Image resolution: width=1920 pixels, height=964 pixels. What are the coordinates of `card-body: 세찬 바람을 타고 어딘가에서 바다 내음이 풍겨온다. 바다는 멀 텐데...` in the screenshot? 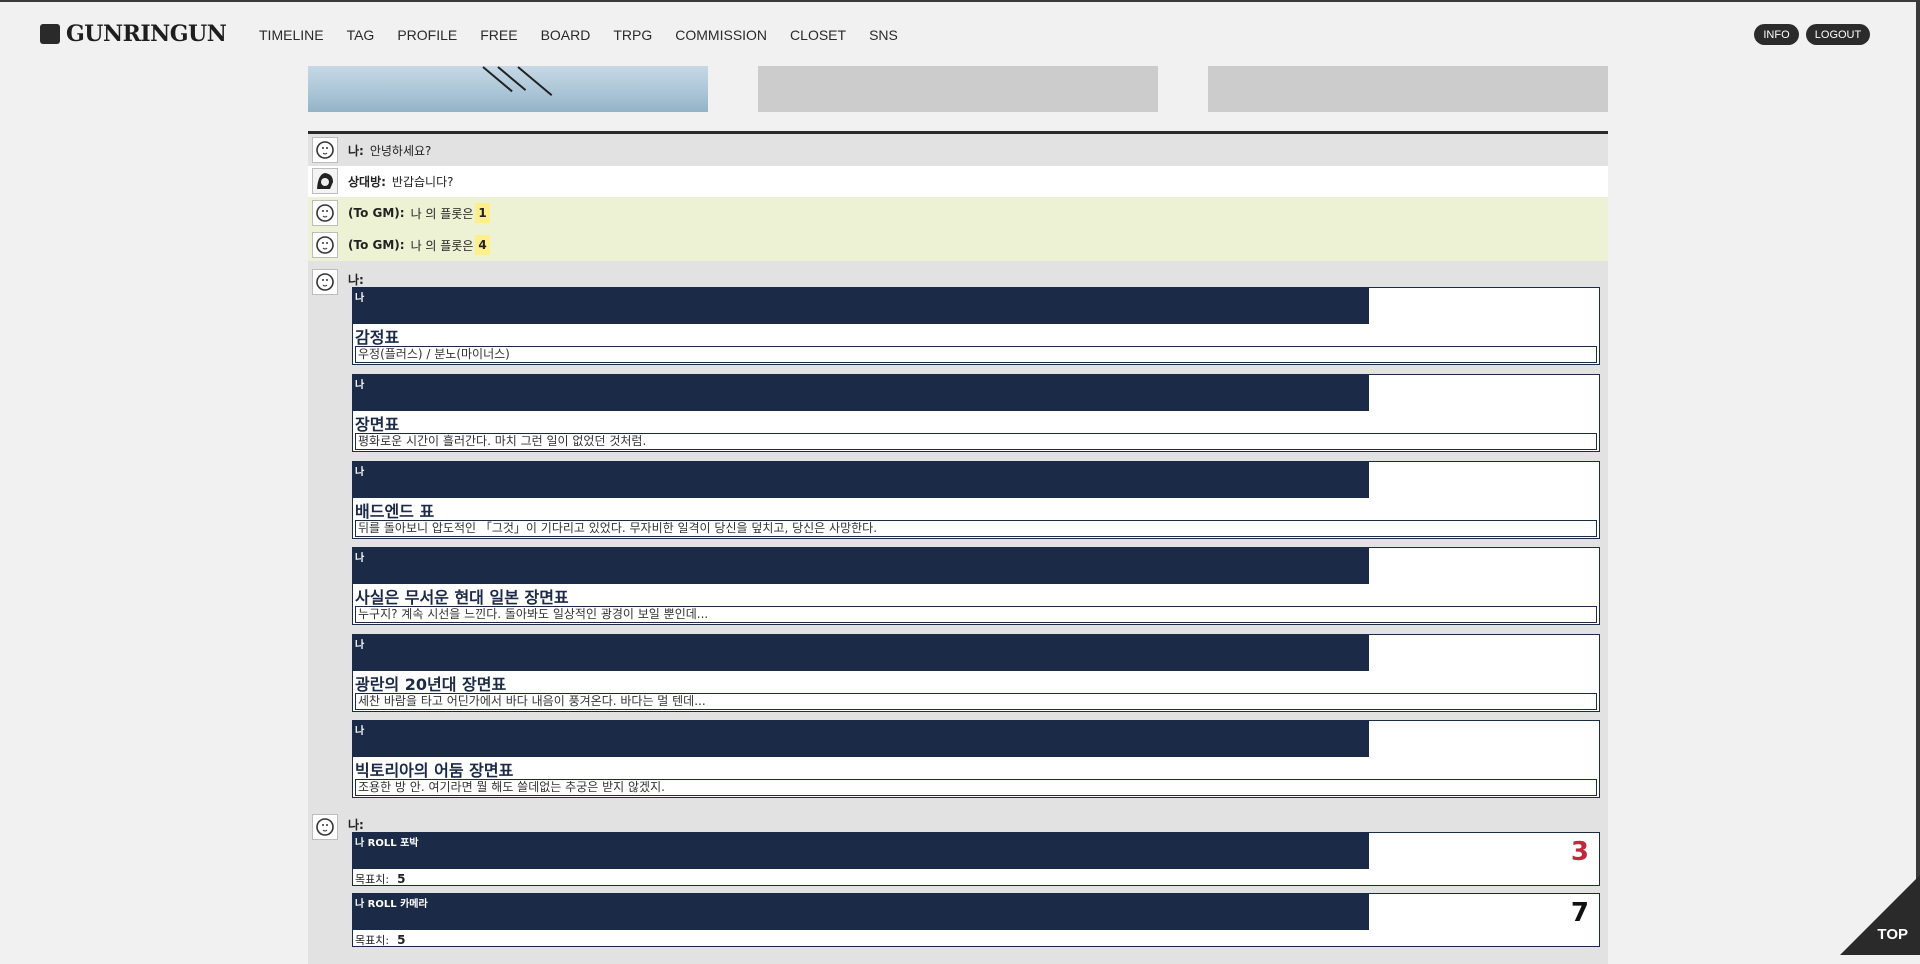 It's located at (976, 701).